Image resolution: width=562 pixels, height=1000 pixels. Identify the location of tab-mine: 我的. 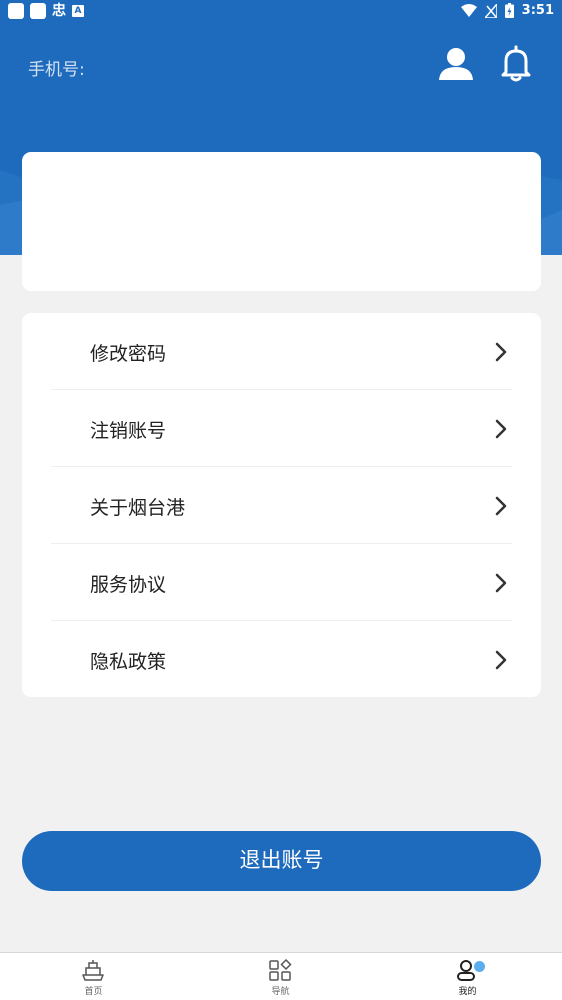
(467, 976).